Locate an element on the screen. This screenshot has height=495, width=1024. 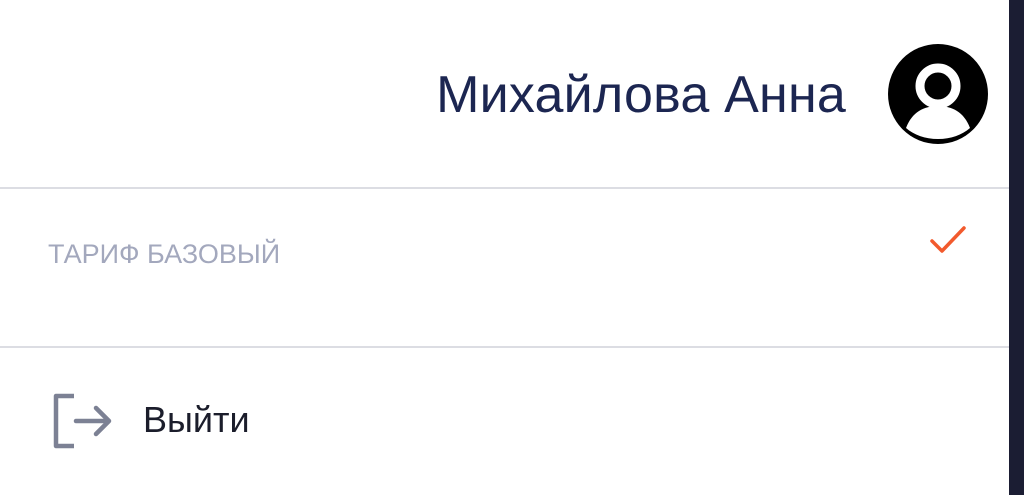
logout-icon is located at coordinates (82, 421).